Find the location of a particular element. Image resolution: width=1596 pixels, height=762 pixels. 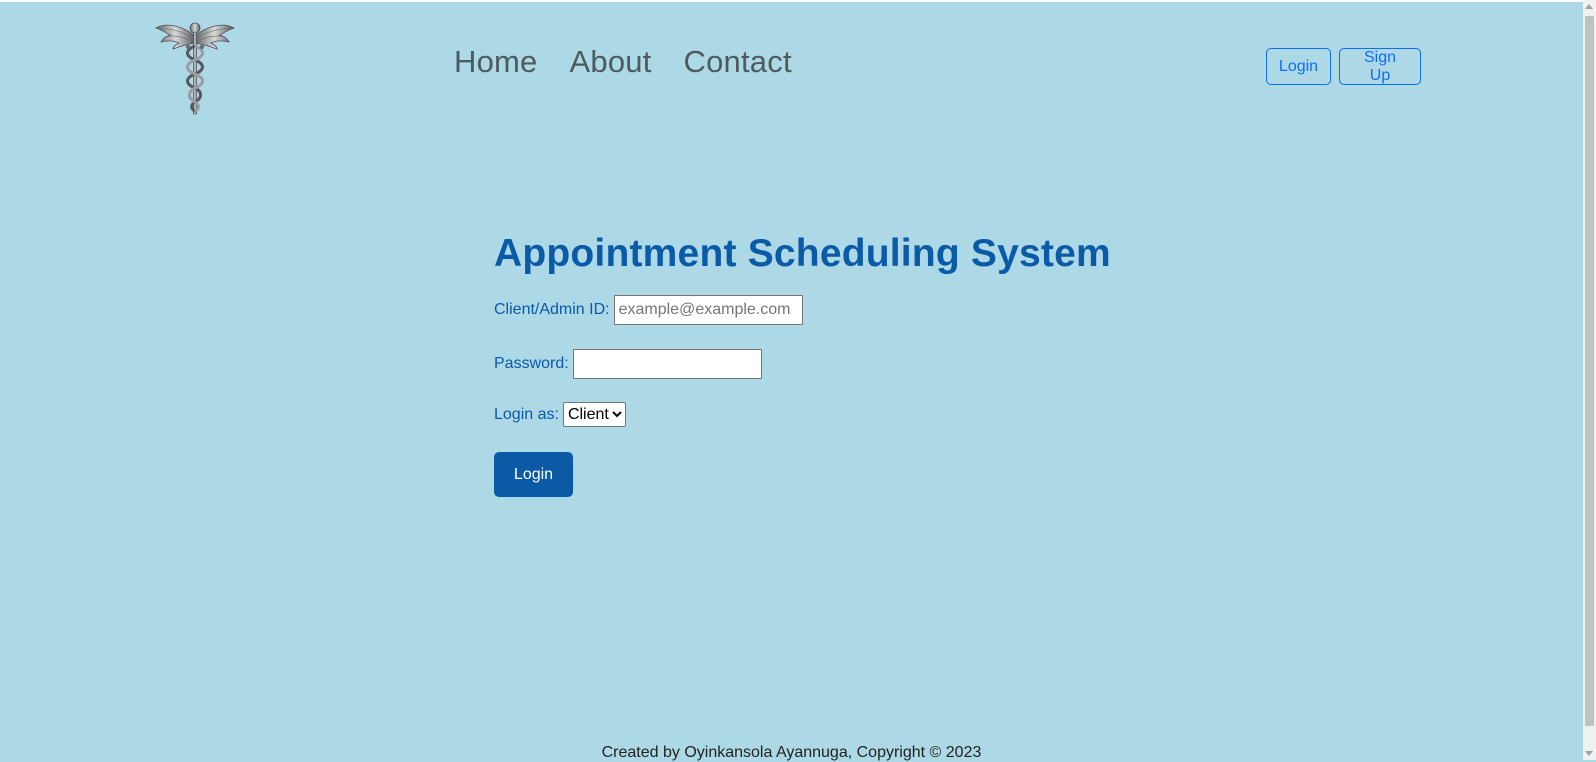

nav-link-contact: Contact is located at coordinates (738, 62).